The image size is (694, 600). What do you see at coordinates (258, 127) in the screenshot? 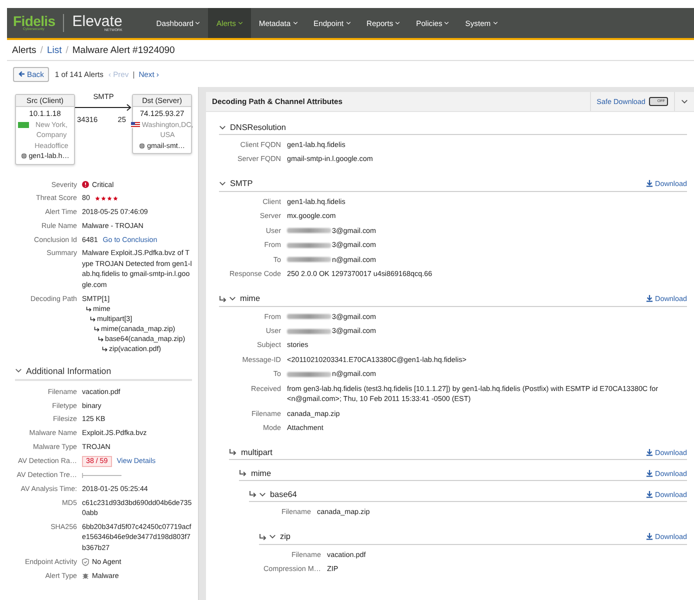
I see `section-title: DNSResolution` at bounding box center [258, 127].